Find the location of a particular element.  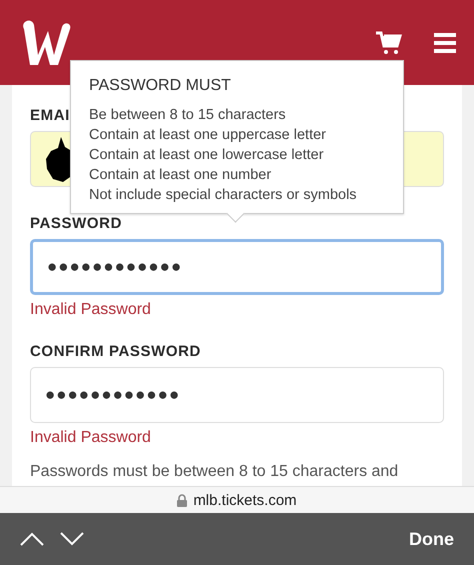

field-label: CONFIRM PASSWORD is located at coordinates (115, 351).